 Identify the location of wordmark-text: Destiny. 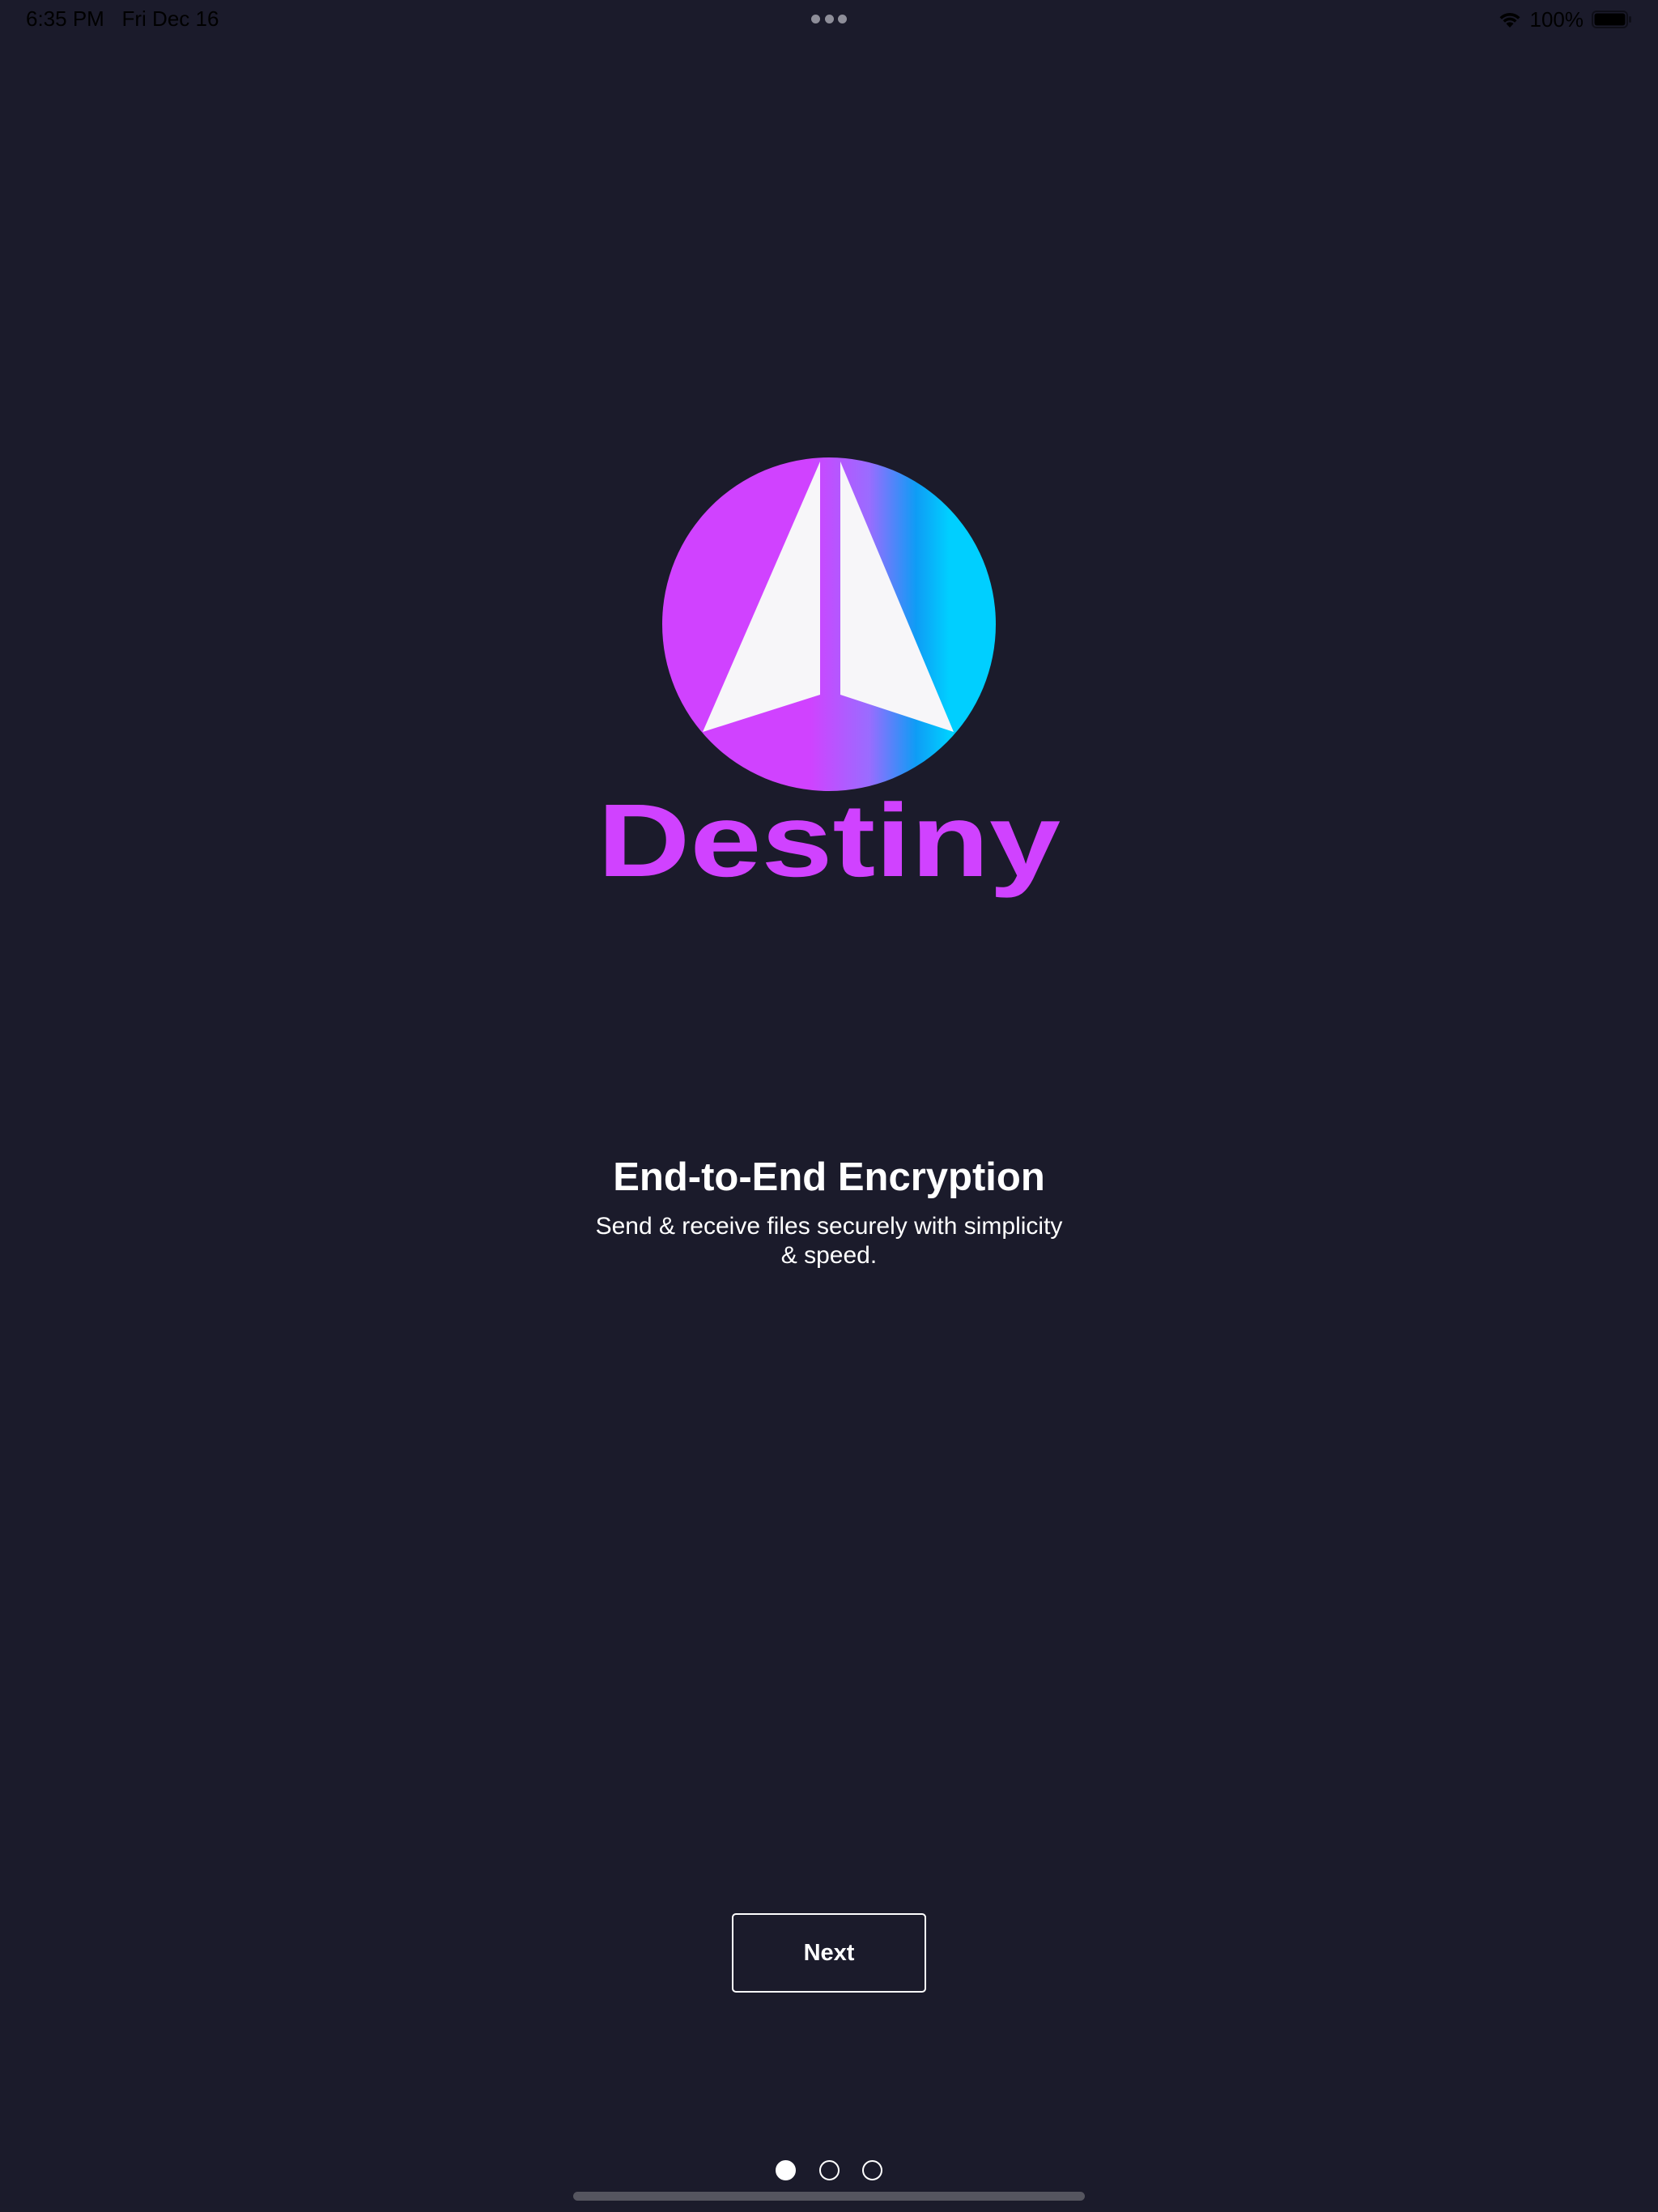
(829, 847).